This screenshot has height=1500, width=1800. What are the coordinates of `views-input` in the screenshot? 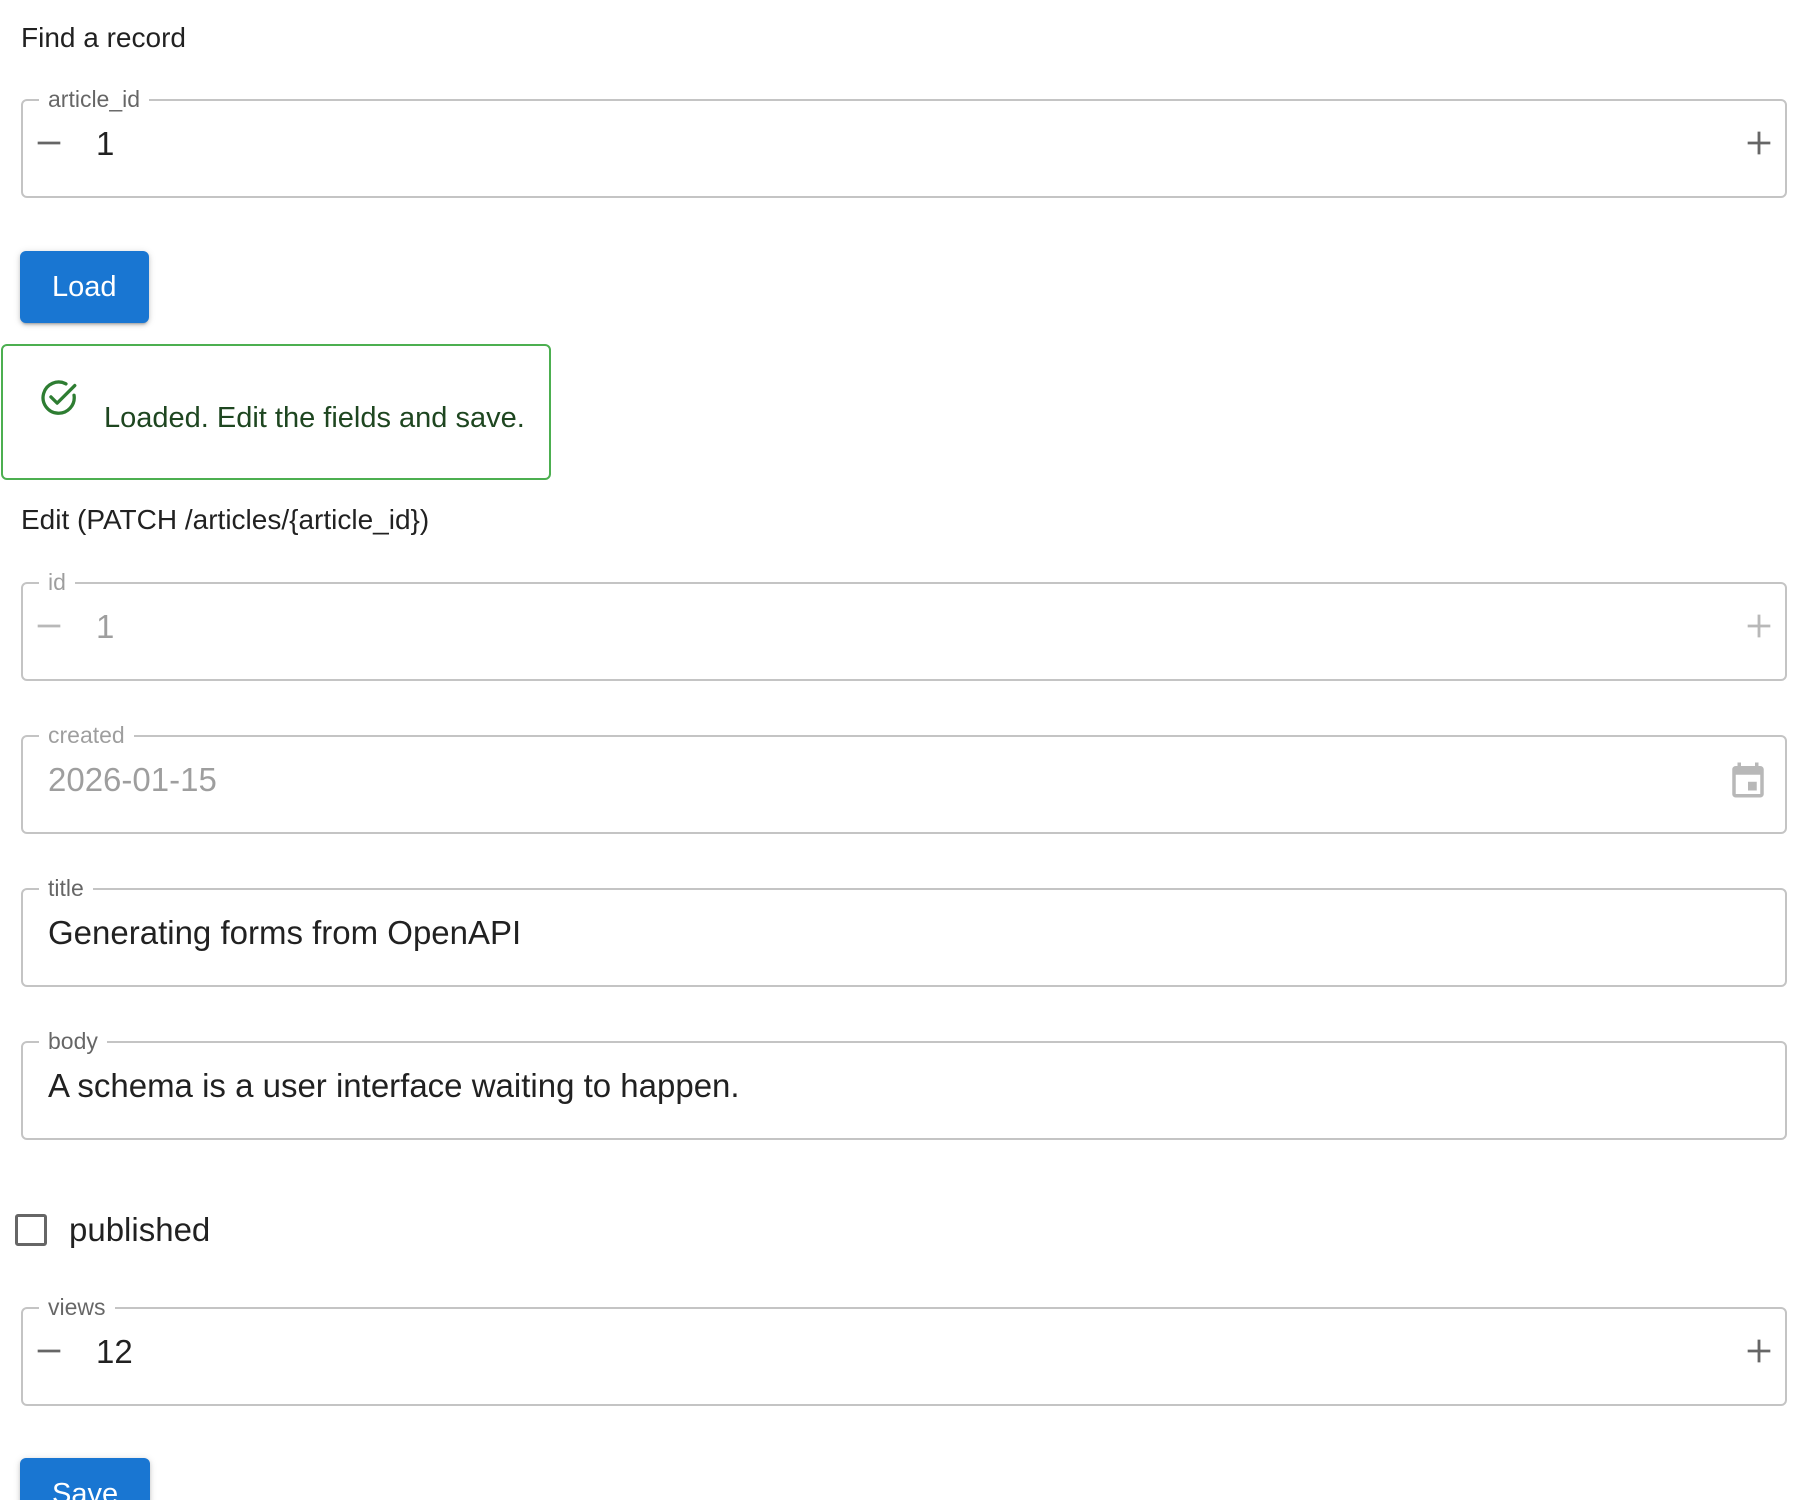 It's located at (881, 1352).